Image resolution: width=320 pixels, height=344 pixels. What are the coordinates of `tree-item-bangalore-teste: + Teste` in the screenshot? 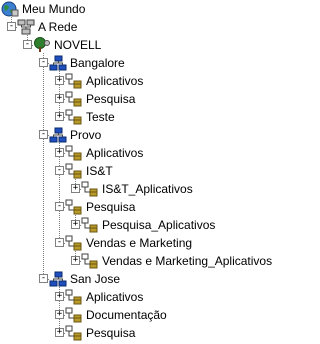 It's located at (148, 117).